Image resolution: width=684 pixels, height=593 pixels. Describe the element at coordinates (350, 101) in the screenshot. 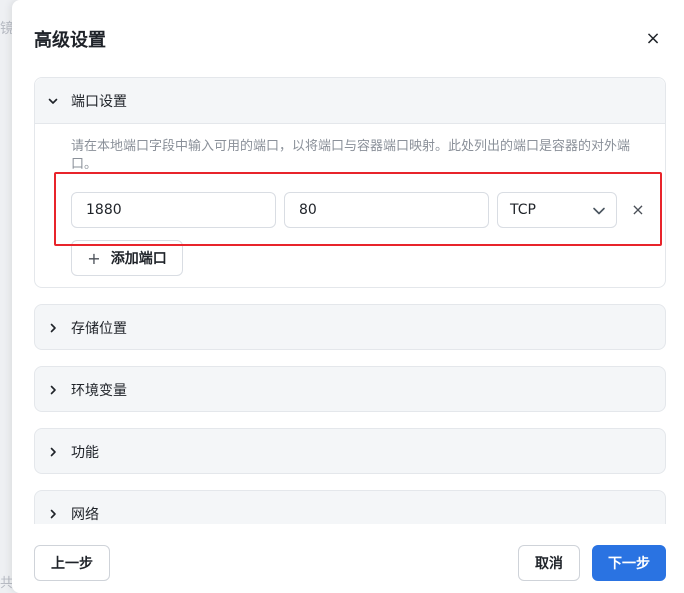

I see `section-header-port-settings: 端口设置` at that location.